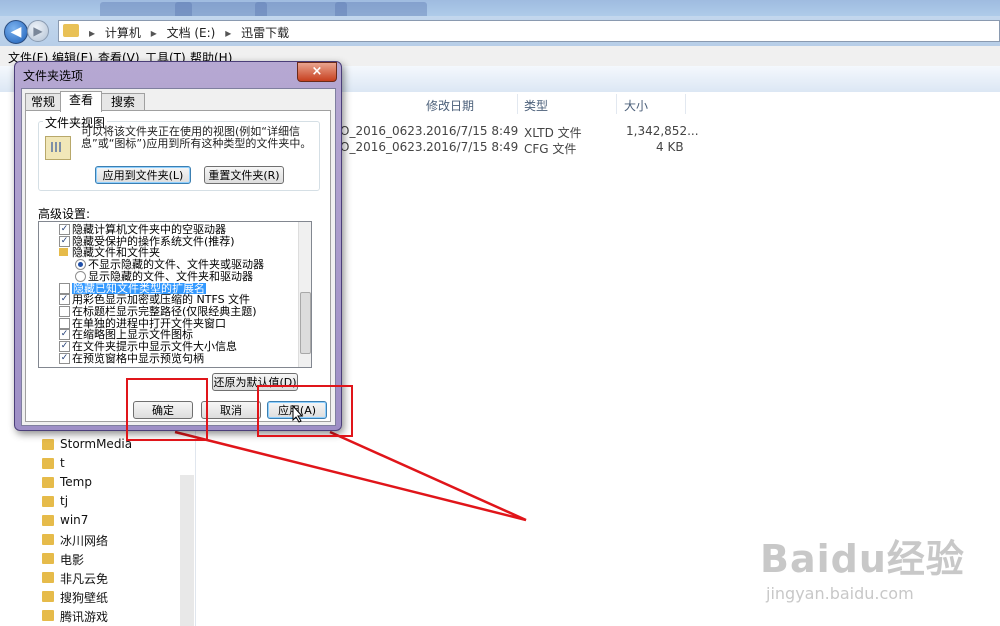 The width and height of the screenshot is (1000, 626). What do you see at coordinates (161, 300) in the screenshot?
I see `advanced-setting-label: 用彩色显示加密或压缩的 NTFS 文件` at bounding box center [161, 300].